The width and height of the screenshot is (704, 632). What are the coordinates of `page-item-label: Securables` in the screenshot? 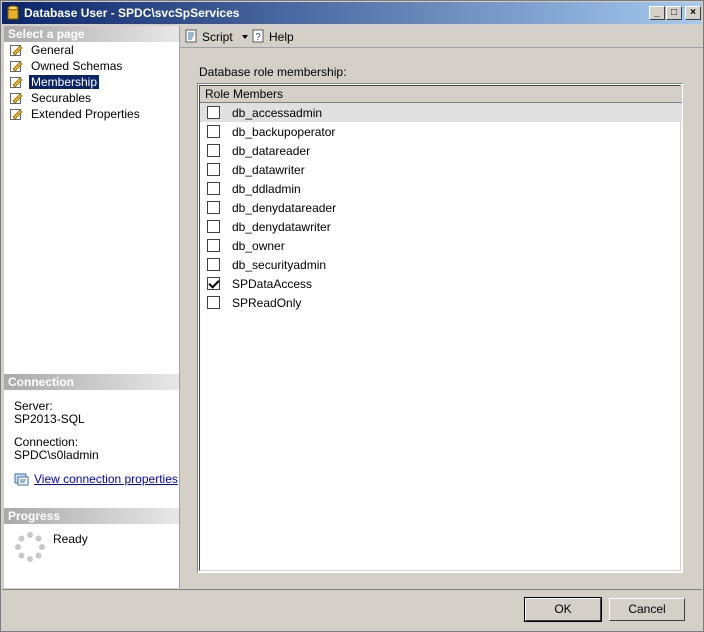 It's located at (61, 98).